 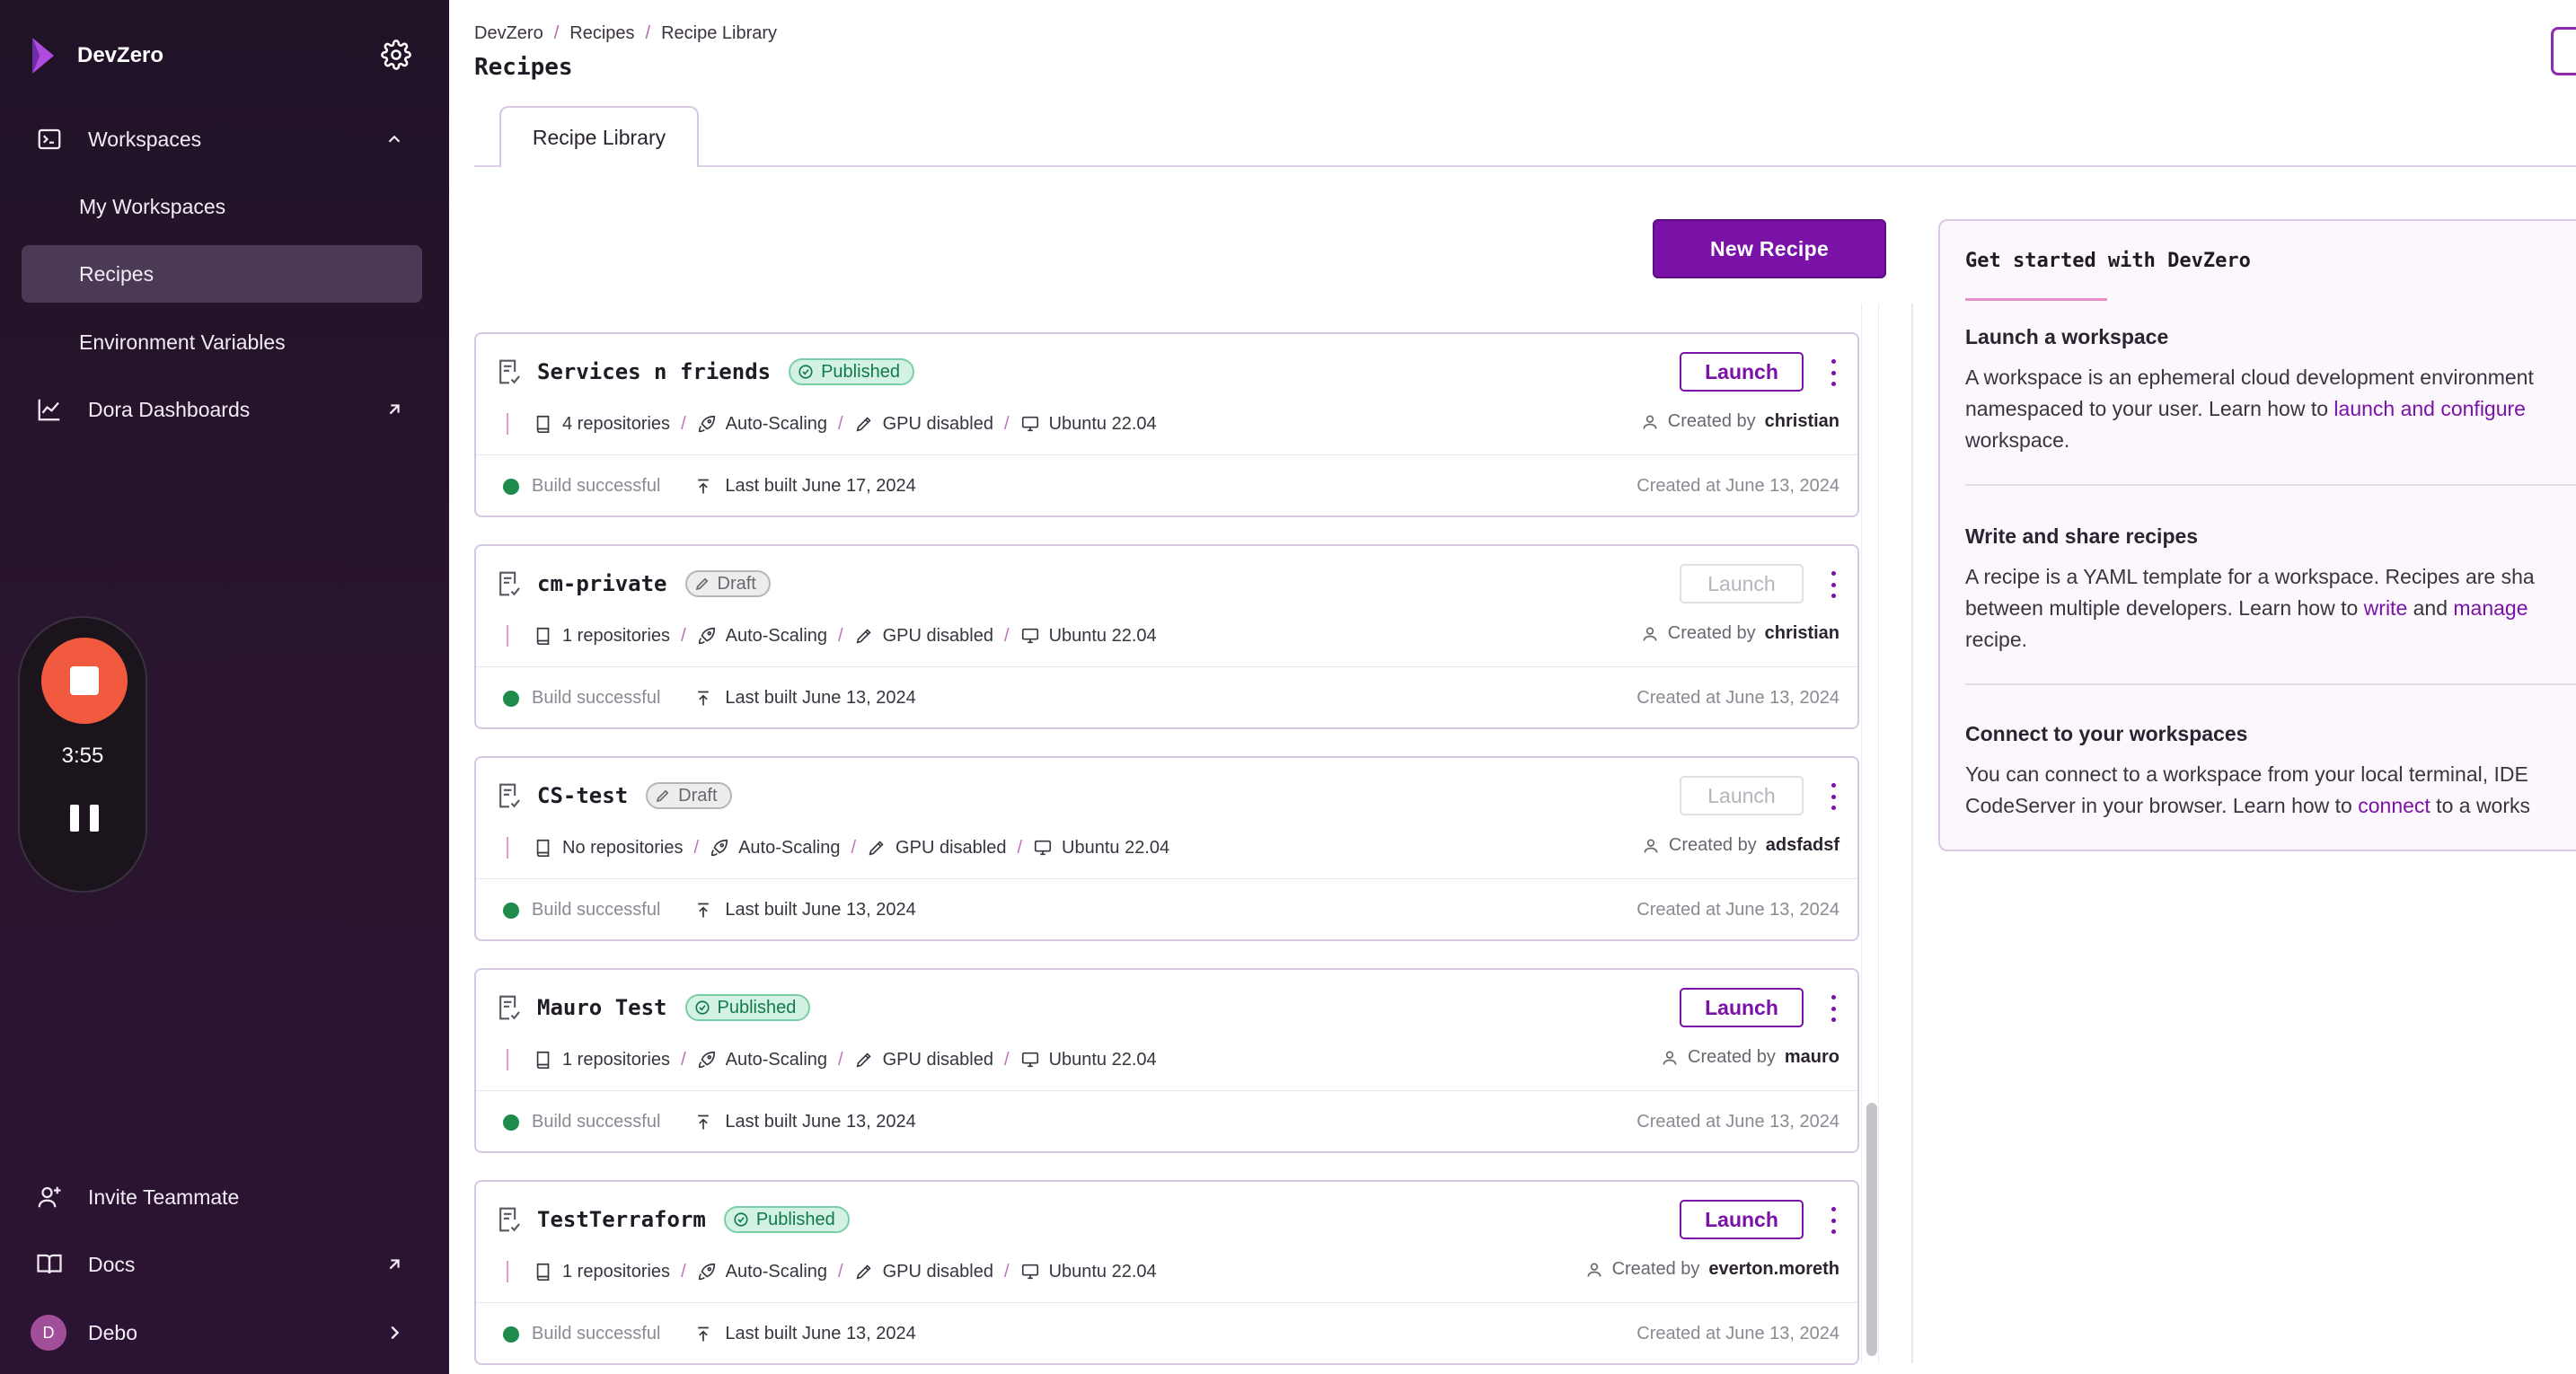 What do you see at coordinates (1737, 1334) in the screenshot?
I see `created-at: Created at June 13, 2024` at bounding box center [1737, 1334].